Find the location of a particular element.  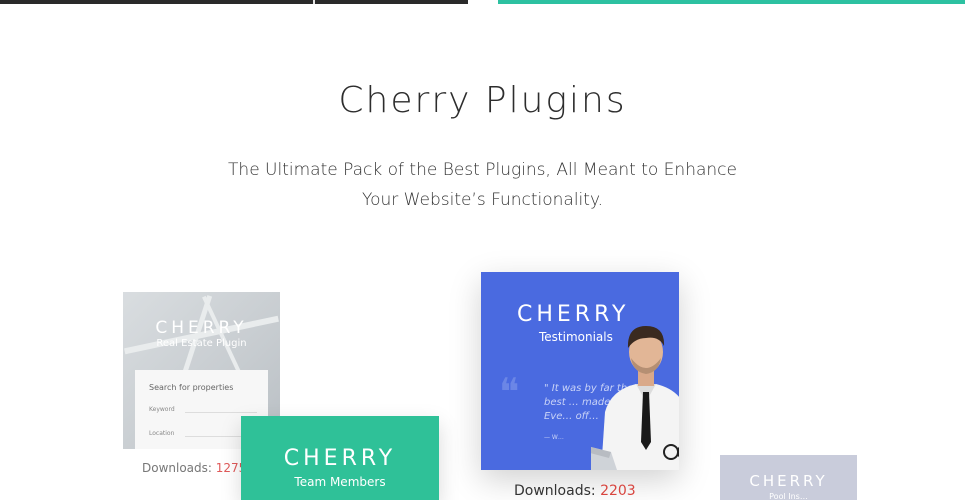

plugin-name: Team Members is located at coordinates (340, 482).